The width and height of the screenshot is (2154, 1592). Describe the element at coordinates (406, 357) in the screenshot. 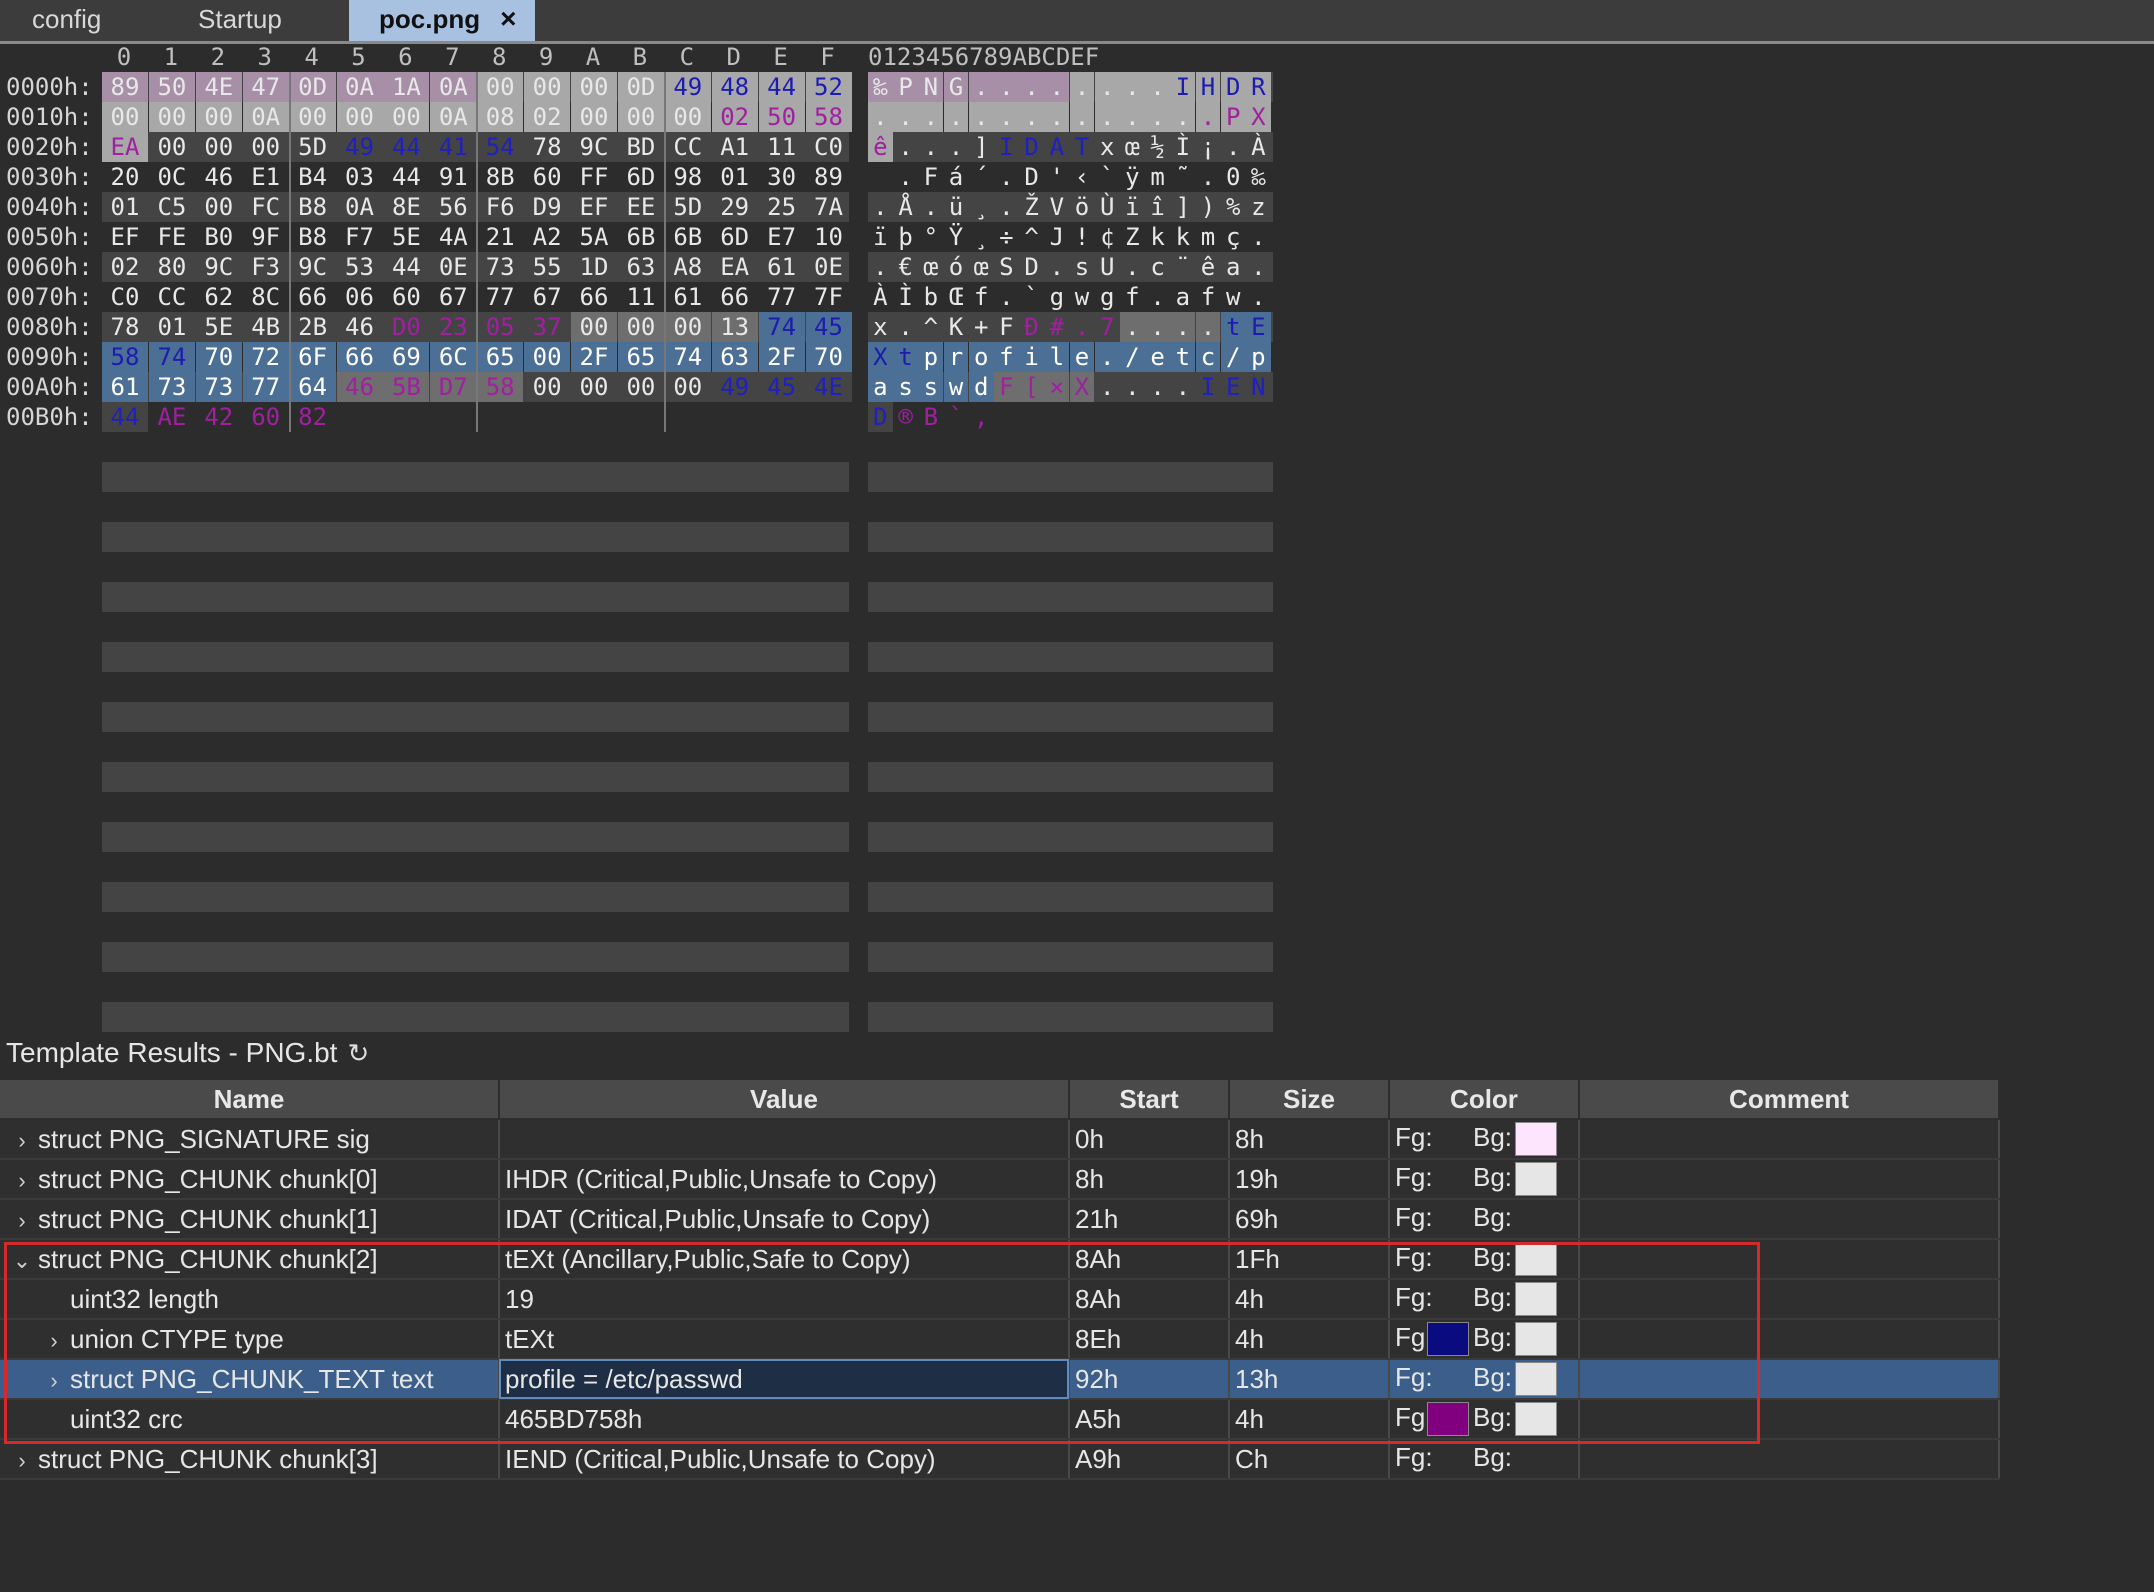

I see `hex-byte: 69` at that location.